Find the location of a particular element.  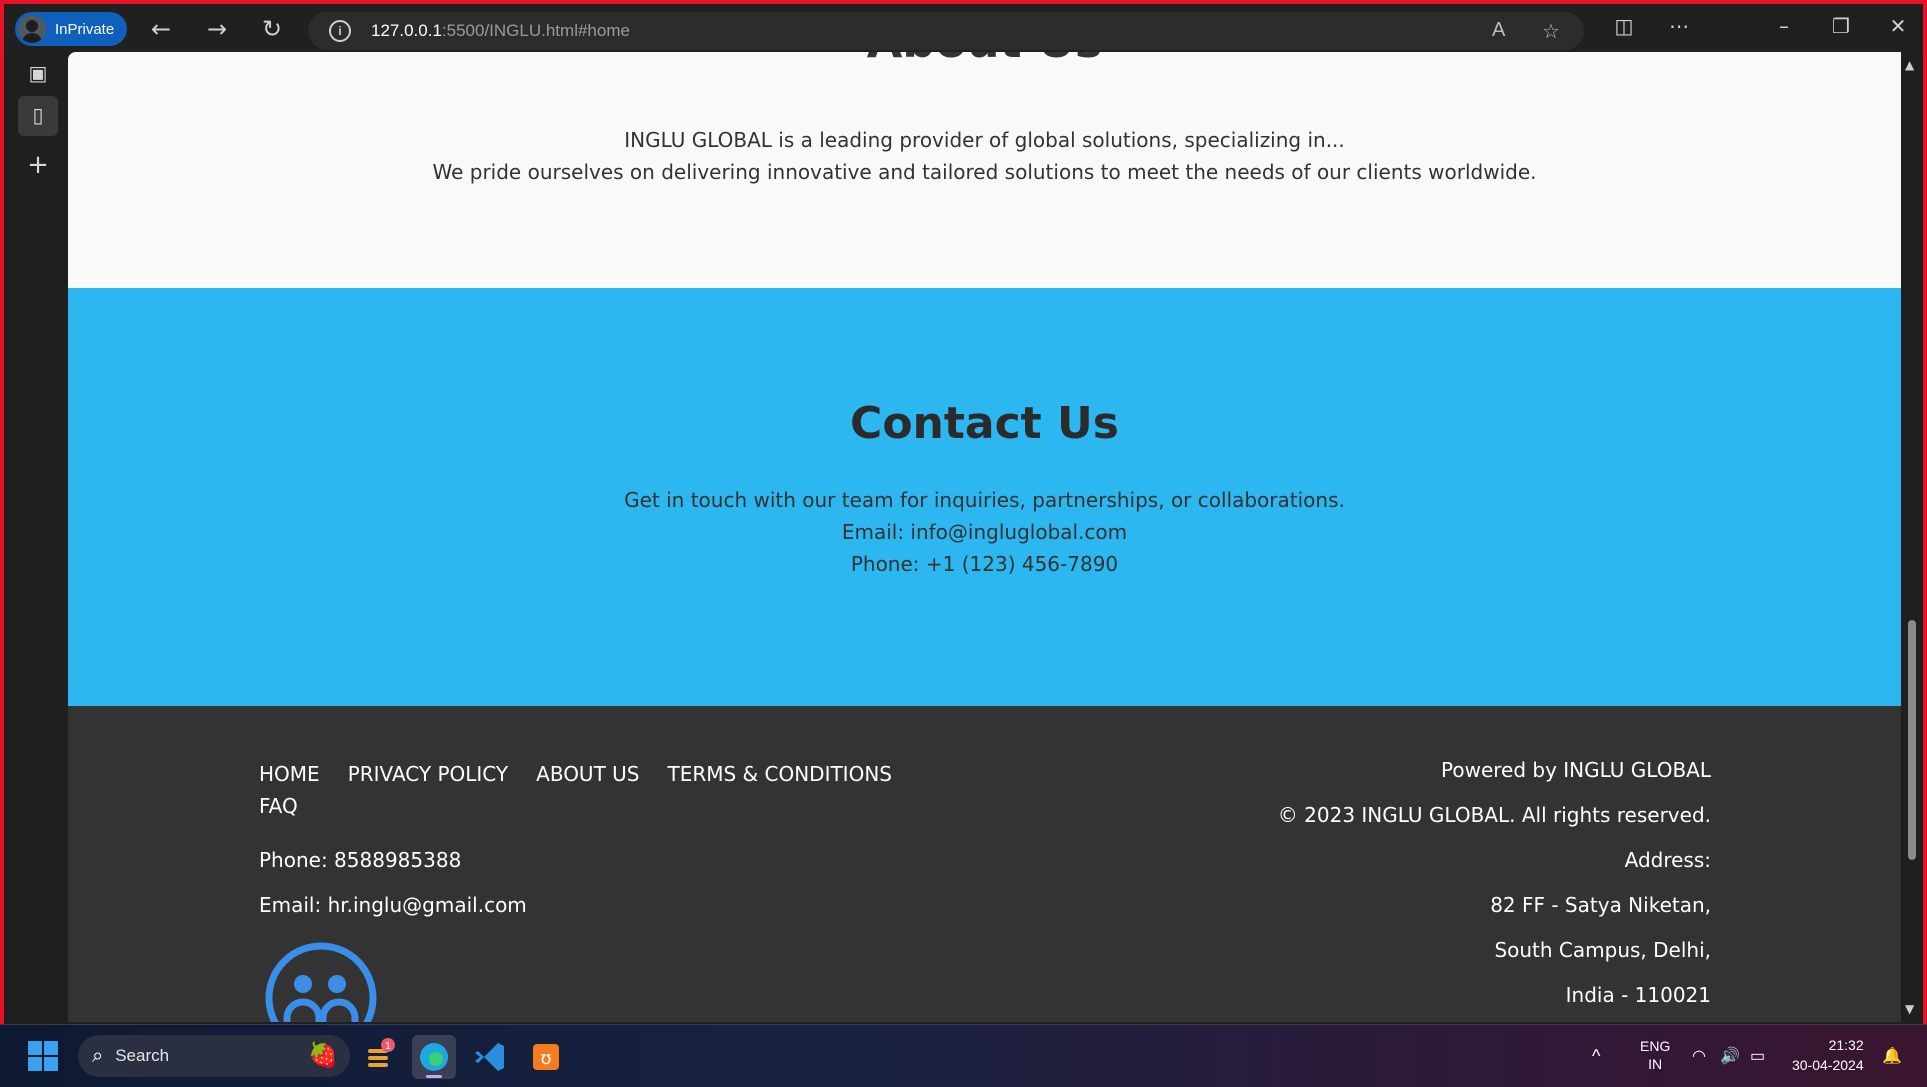

widgets-badge-count: 1 is located at coordinates (388, 1046).